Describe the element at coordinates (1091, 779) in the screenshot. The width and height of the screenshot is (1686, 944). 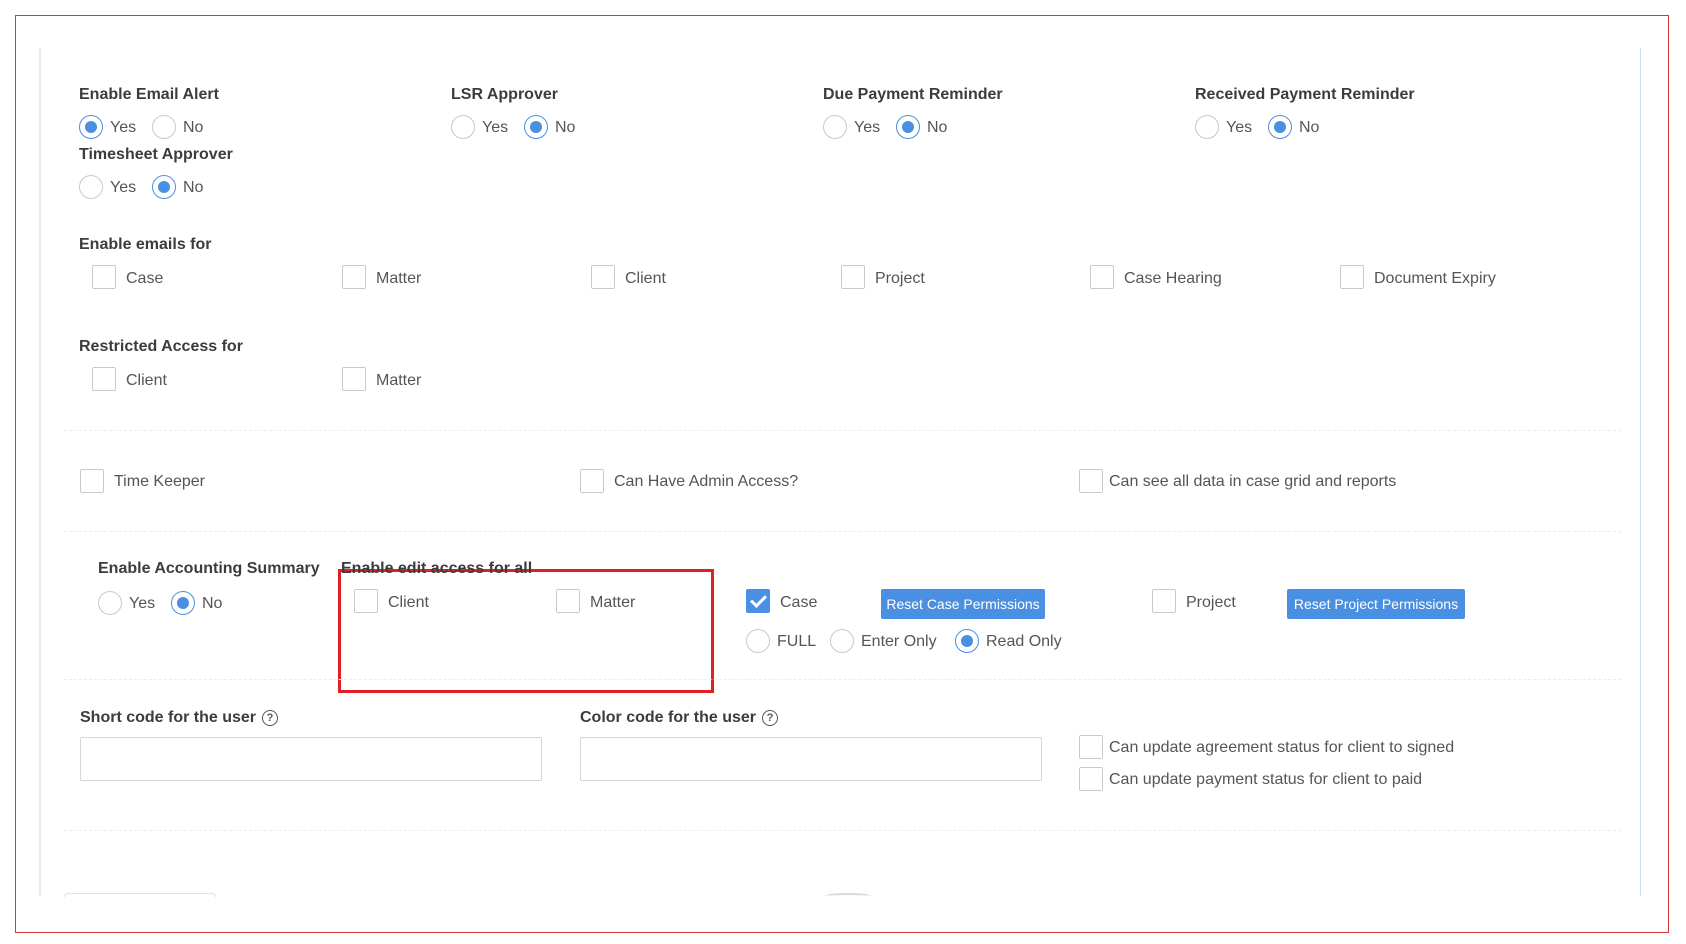
I see `payment-status-checkbox` at that location.